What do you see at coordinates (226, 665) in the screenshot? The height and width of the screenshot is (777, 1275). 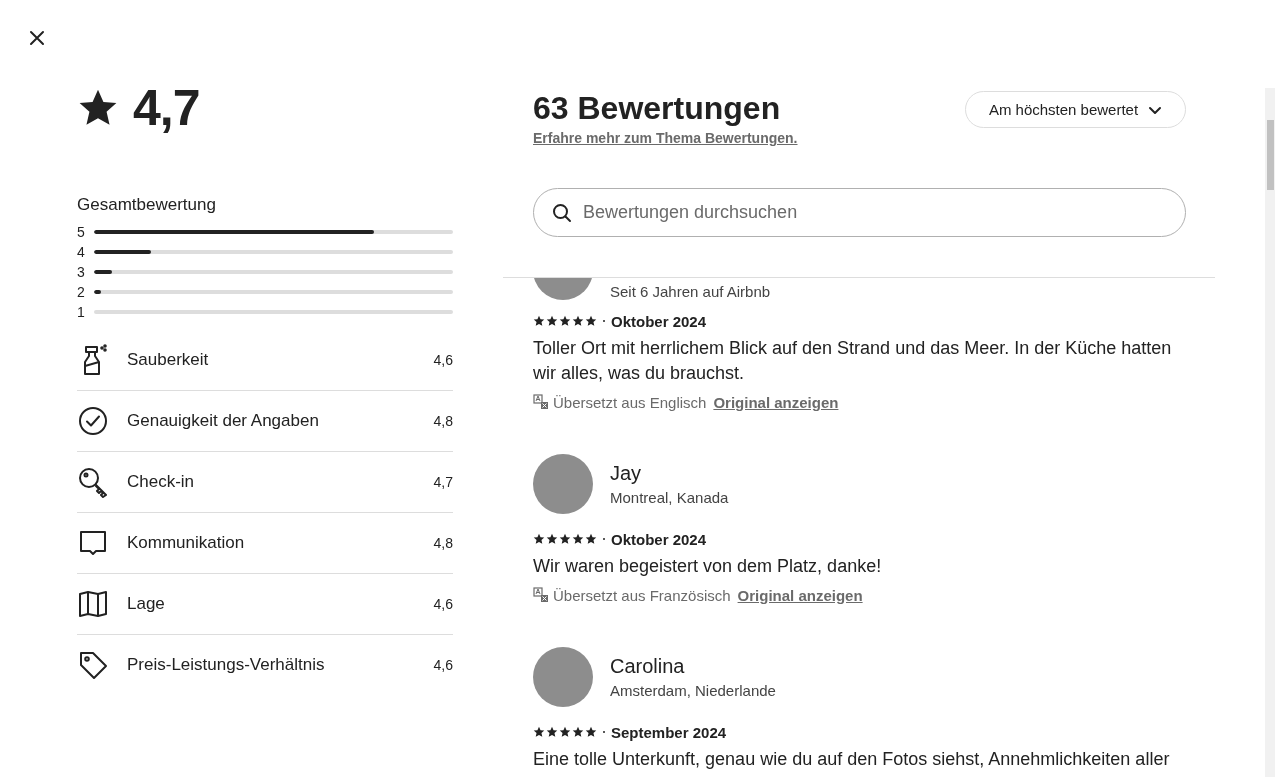 I see `category-label: Preis-Leistungs-Verhältnis` at bounding box center [226, 665].